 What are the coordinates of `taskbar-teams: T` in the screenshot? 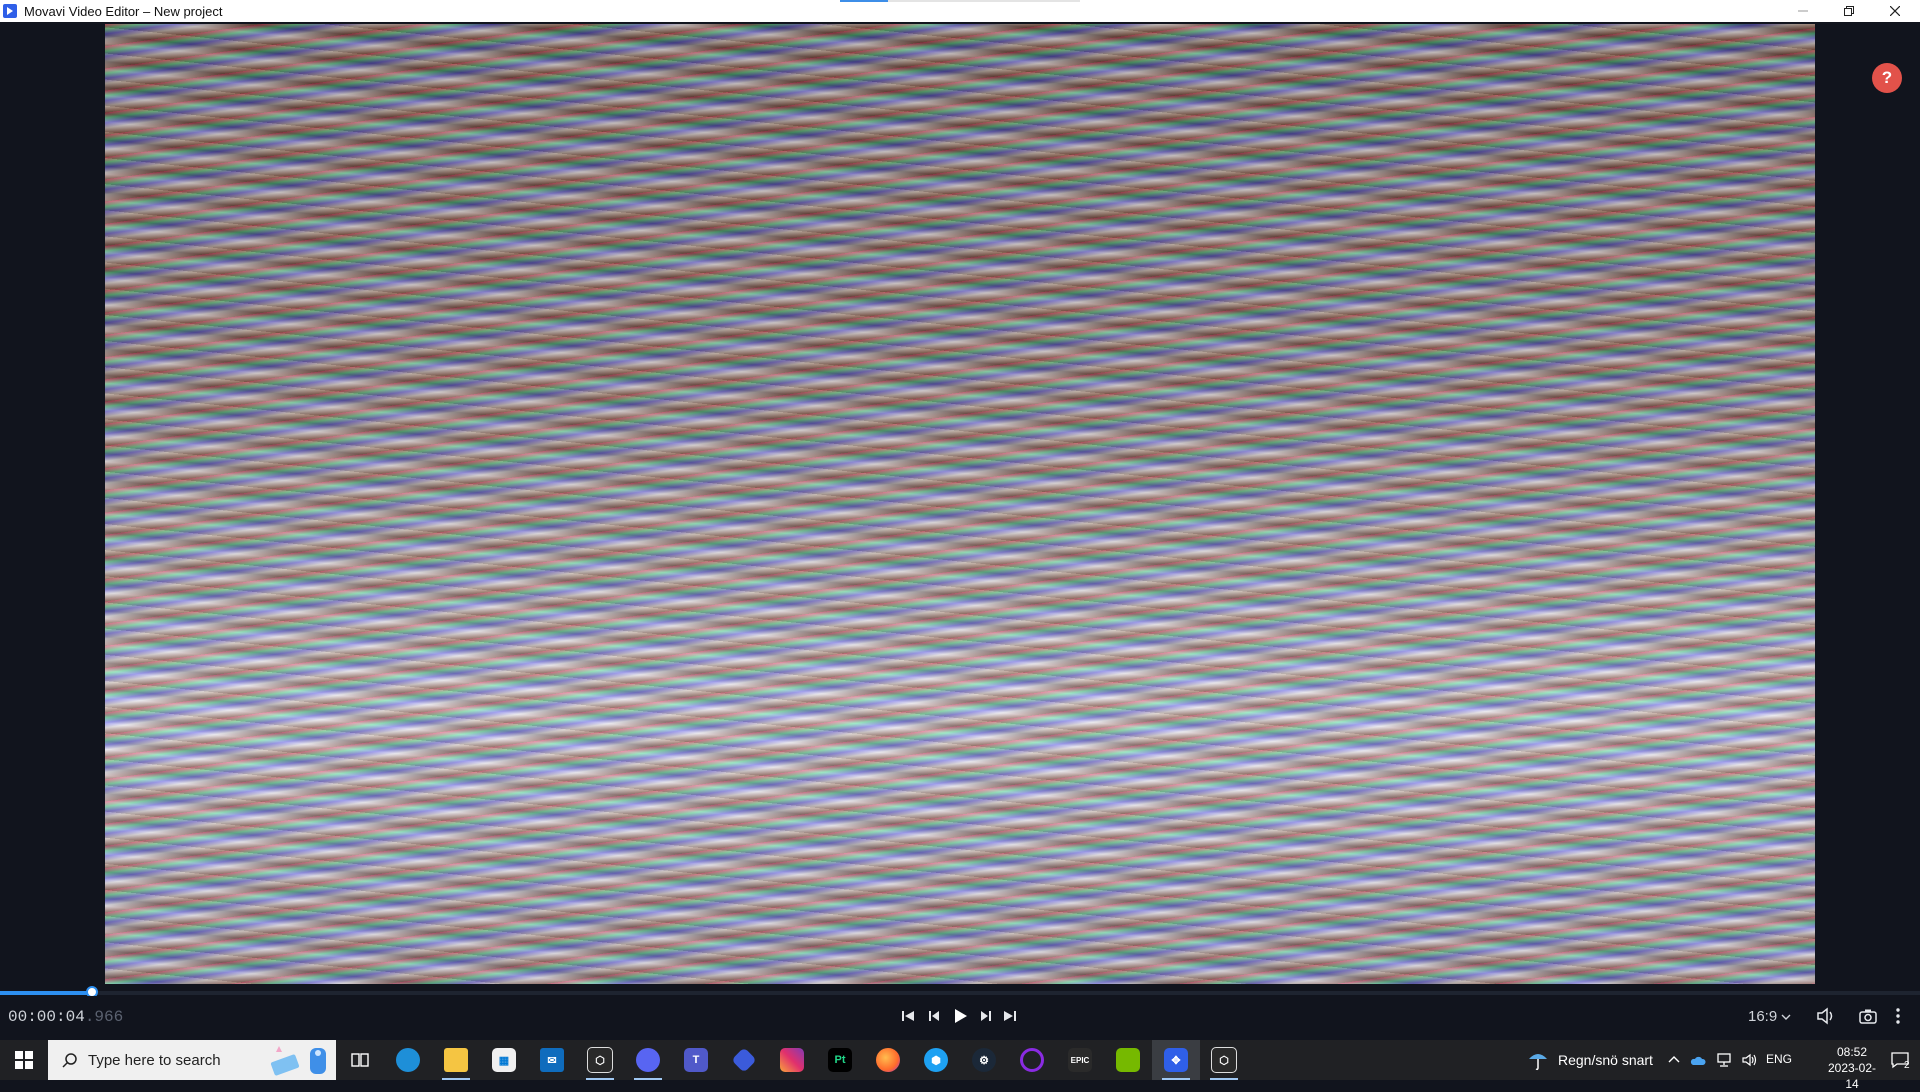 It's located at (696, 1060).